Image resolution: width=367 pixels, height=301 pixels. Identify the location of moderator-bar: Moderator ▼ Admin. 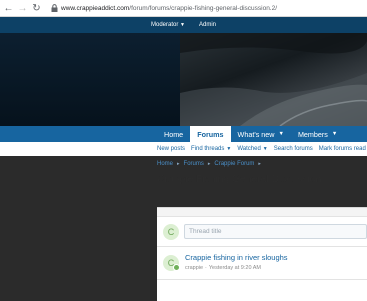
(183, 25).